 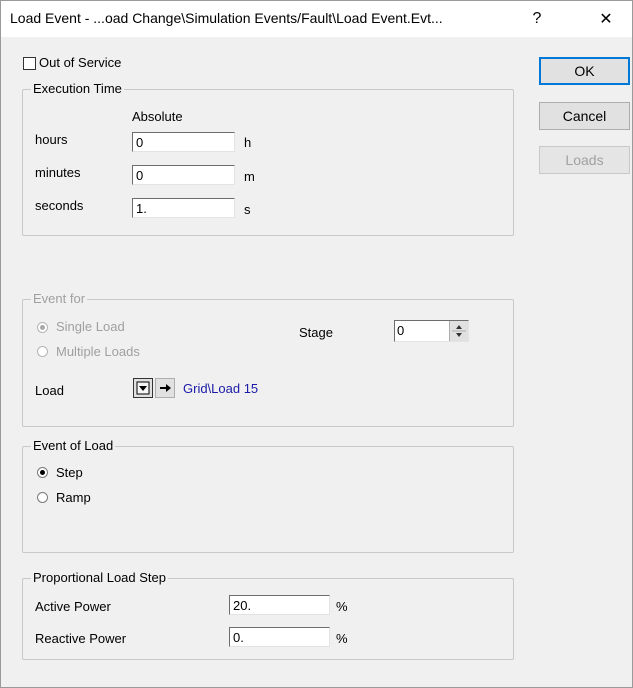 What do you see at coordinates (183, 175) in the screenshot?
I see `minutes-input` at bounding box center [183, 175].